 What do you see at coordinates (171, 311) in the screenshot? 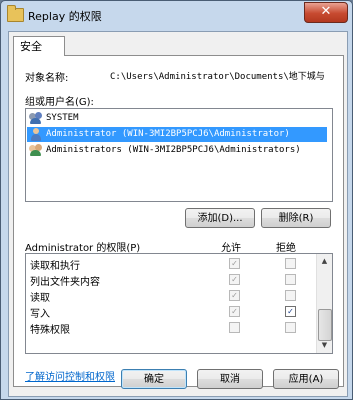
I see `permission-row: 写入 ✓ ✓` at bounding box center [171, 311].